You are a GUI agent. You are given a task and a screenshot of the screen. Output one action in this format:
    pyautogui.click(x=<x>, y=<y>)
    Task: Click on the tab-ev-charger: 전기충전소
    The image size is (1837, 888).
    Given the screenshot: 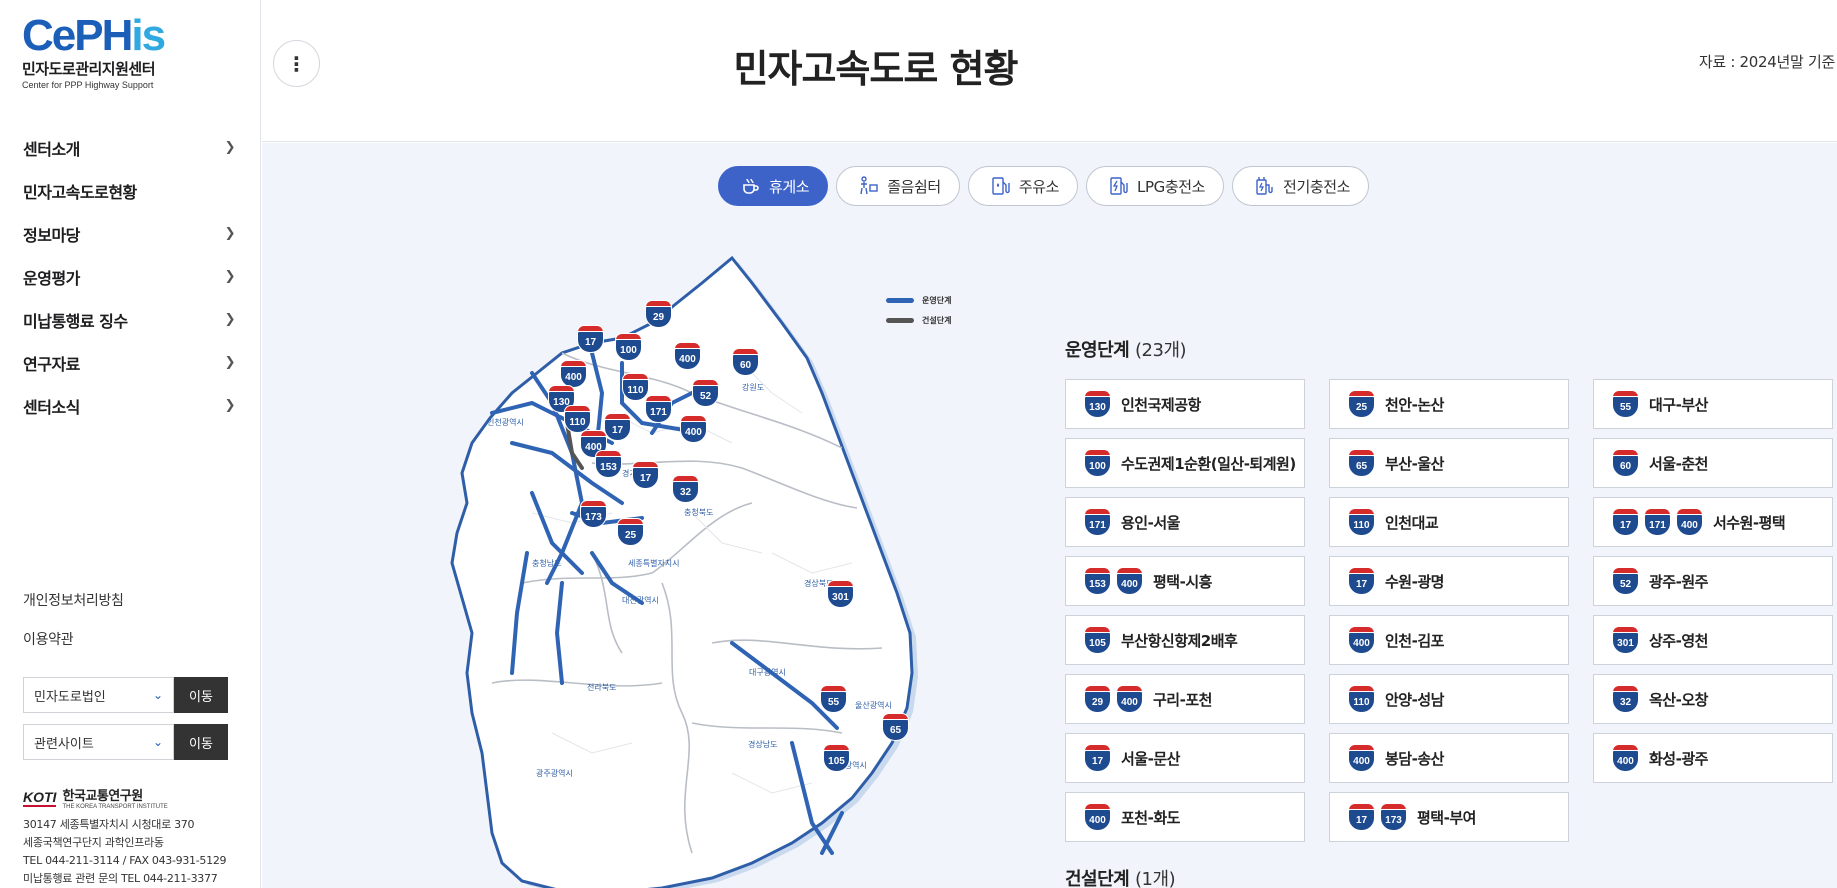 What is the action you would take?
    pyautogui.click(x=1301, y=186)
    